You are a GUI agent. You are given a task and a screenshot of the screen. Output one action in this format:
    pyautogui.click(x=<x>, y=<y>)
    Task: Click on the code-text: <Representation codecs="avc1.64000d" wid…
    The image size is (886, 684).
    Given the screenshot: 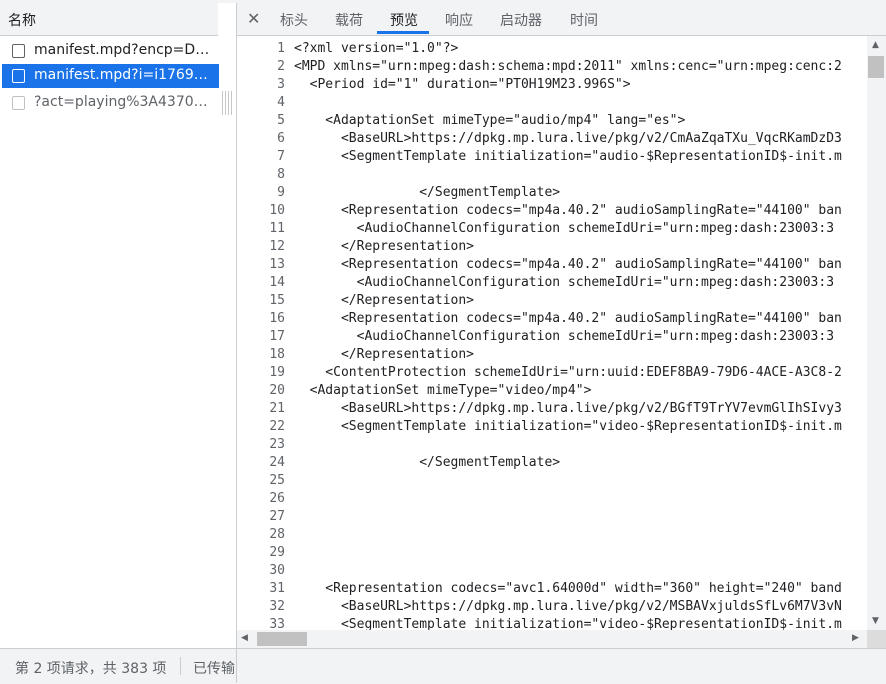 What is the action you would take?
    pyautogui.click(x=568, y=588)
    